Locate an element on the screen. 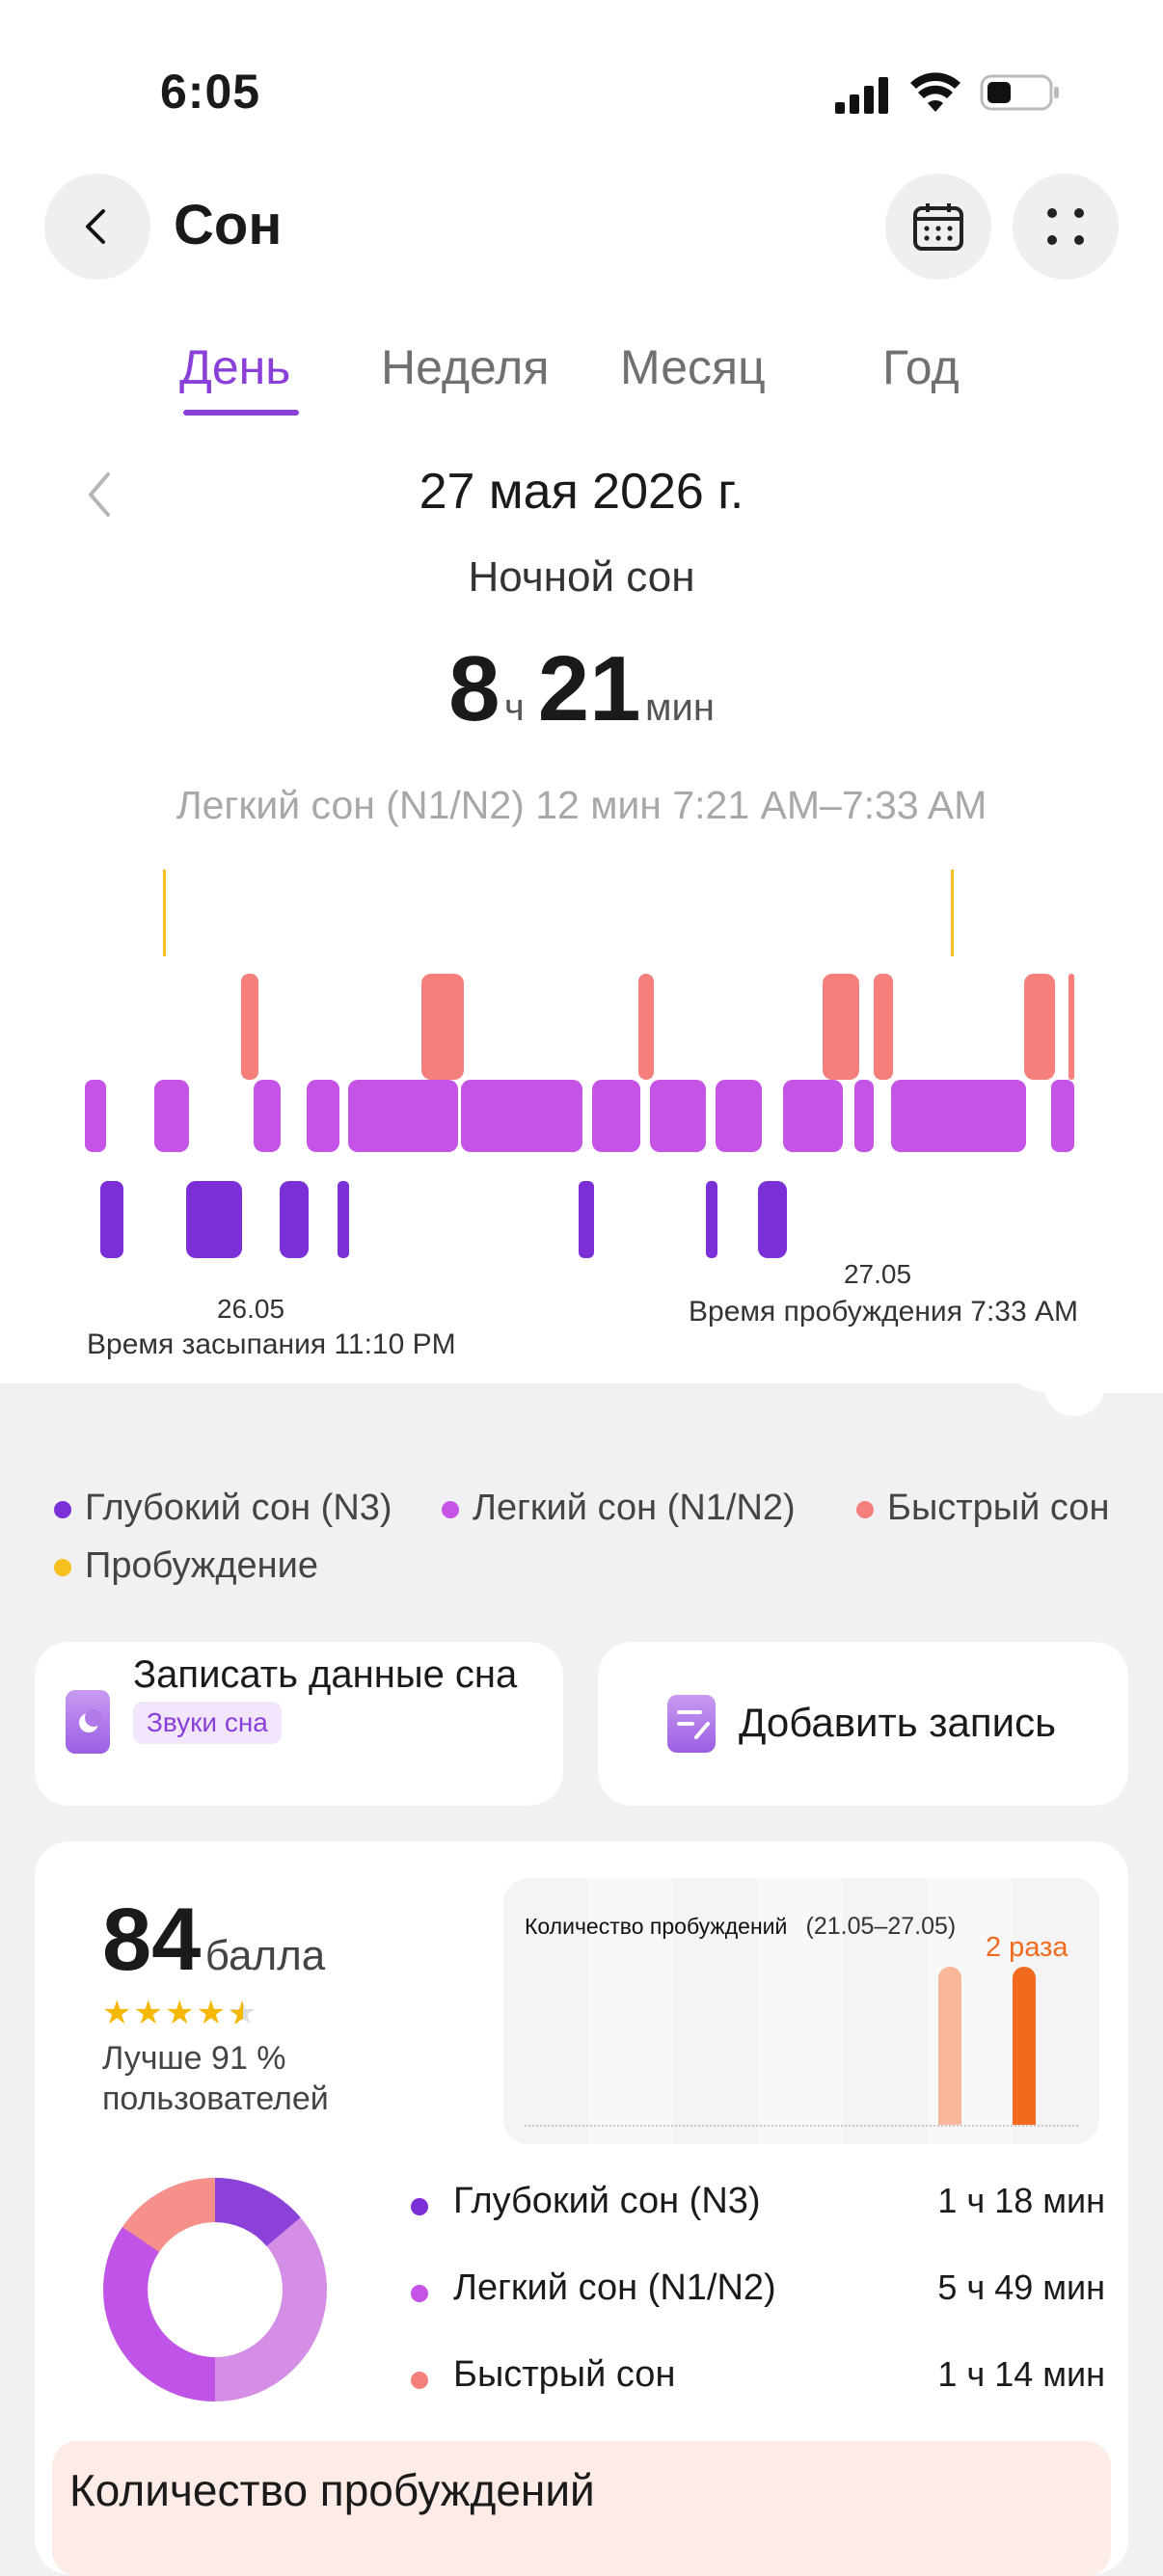 This screenshot has height=2576, width=1163. total-duration: 8 ч 21 мин is located at coordinates (581, 689).